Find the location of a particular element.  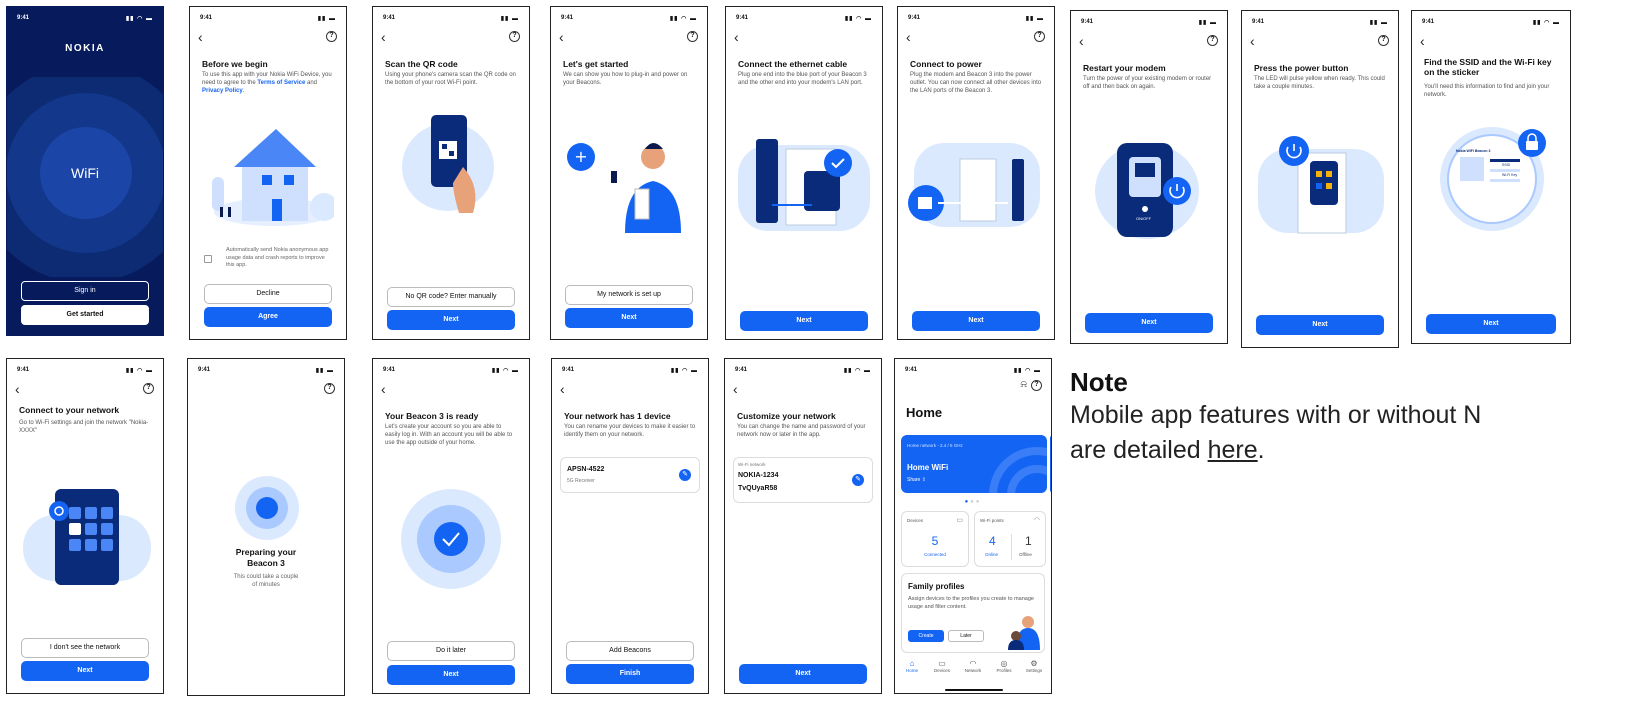

terms-link: Terms of Service is located at coordinates (281, 83).